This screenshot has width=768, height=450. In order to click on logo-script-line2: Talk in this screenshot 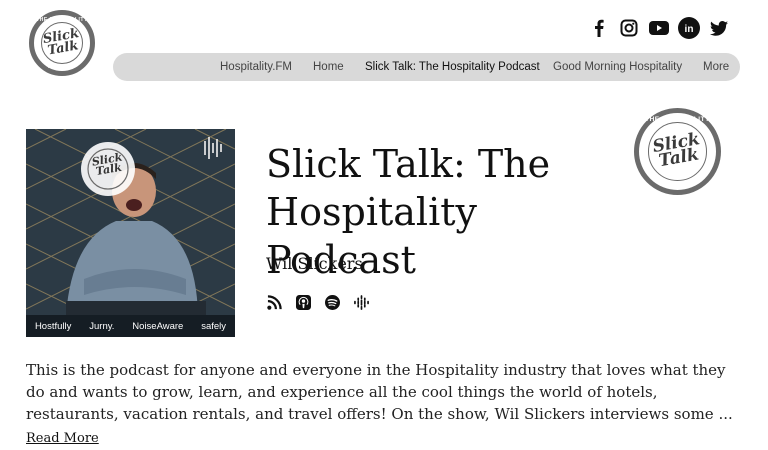, I will do `click(63, 48)`.